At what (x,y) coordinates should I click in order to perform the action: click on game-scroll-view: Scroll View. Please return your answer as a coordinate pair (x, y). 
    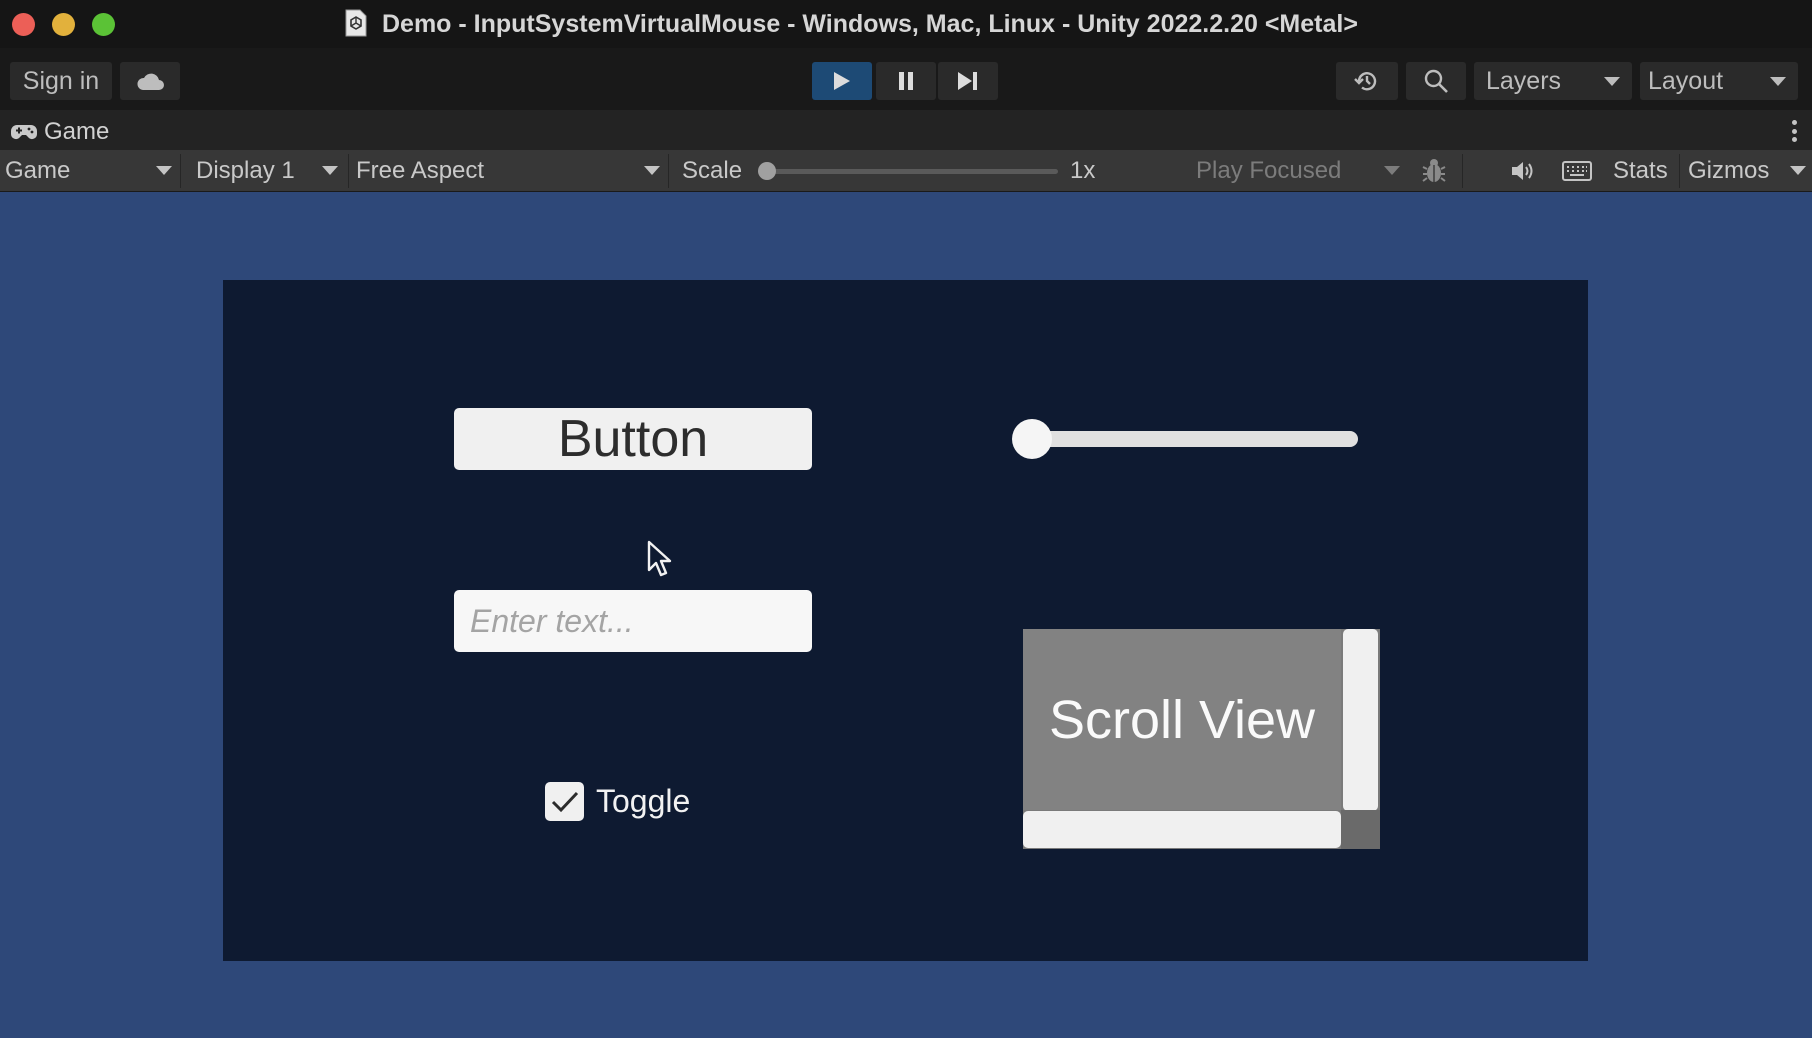
    Looking at the image, I should click on (1201, 739).